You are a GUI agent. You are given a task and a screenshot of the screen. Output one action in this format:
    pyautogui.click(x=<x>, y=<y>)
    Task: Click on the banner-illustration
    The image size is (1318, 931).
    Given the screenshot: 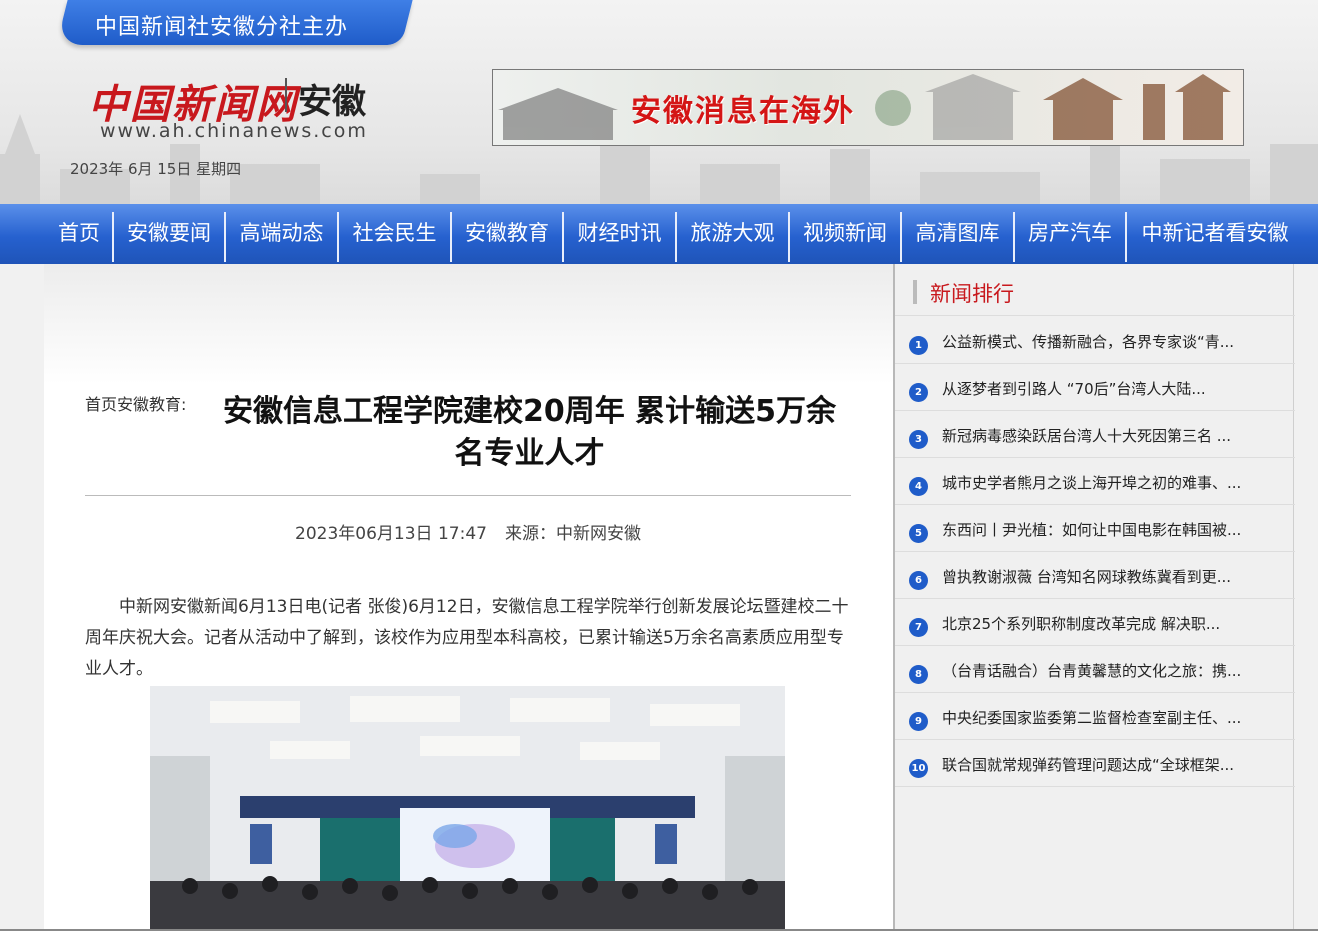 What is the action you would take?
    pyautogui.click(x=864, y=107)
    